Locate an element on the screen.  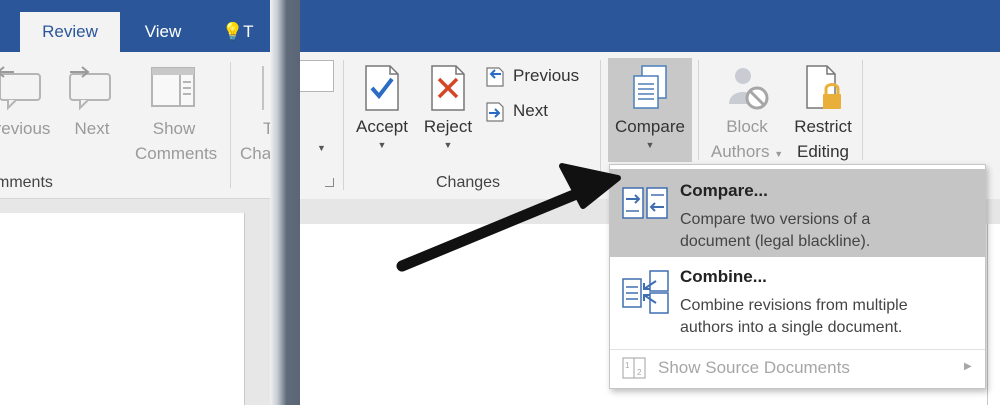
annotation-arrow is located at coordinates (508, 217).